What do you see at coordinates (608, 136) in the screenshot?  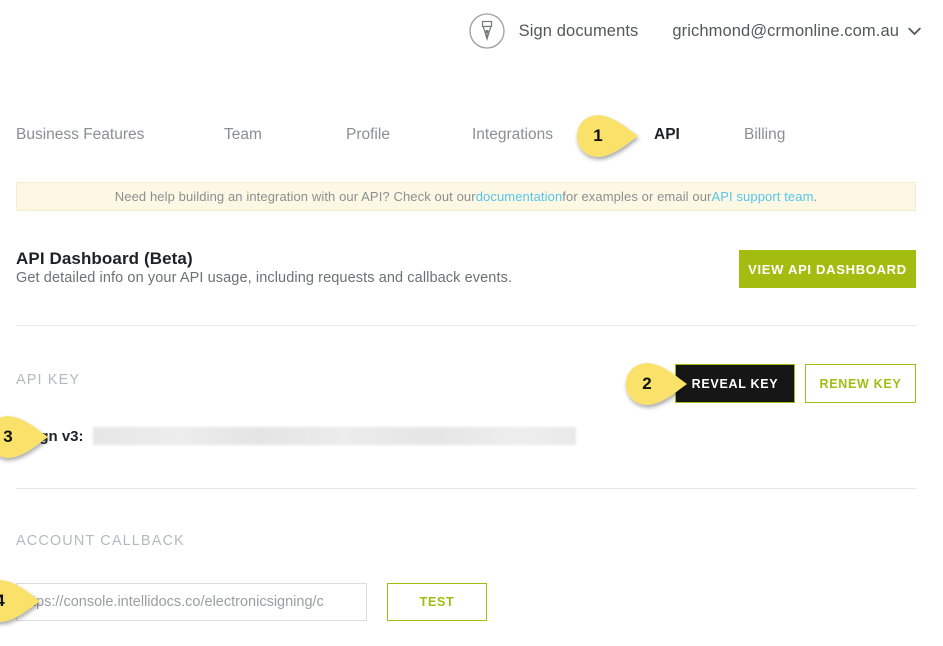 I see `annotation-marker-1: 1` at bounding box center [608, 136].